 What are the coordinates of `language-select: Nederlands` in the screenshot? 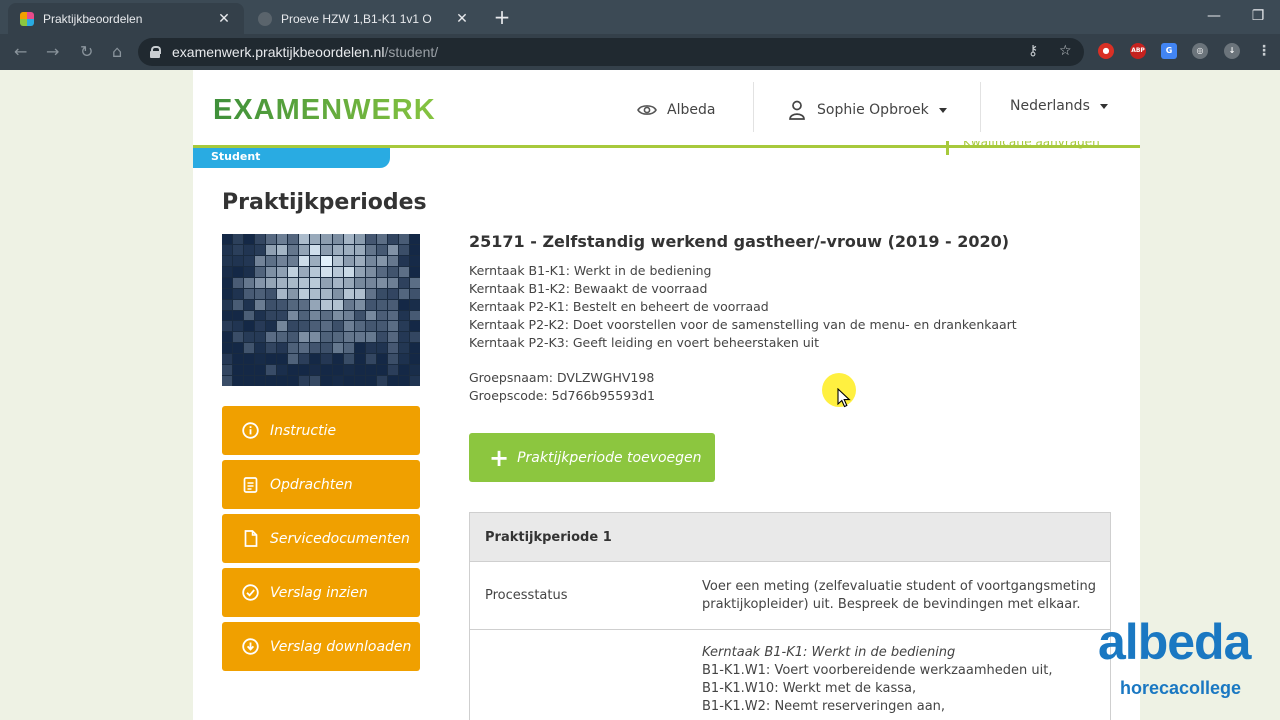 It's located at (1059, 106).